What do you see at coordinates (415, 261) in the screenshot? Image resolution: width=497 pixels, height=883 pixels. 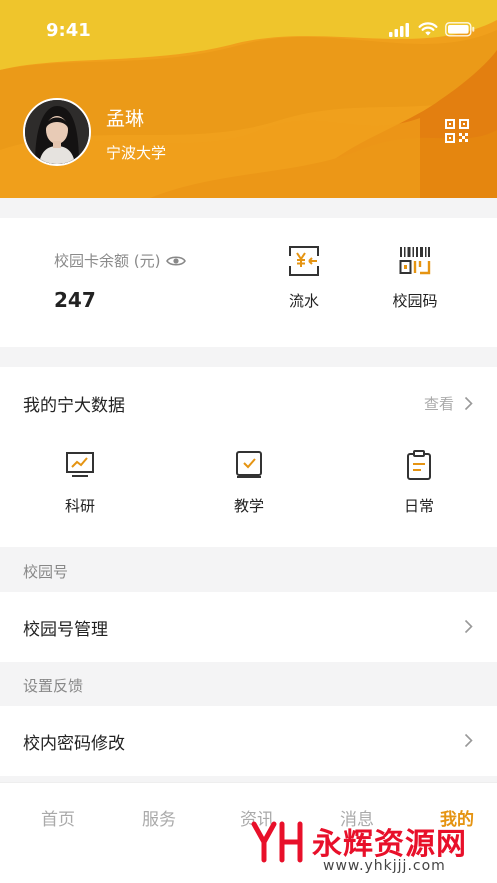 I see `barcode-icon` at bounding box center [415, 261].